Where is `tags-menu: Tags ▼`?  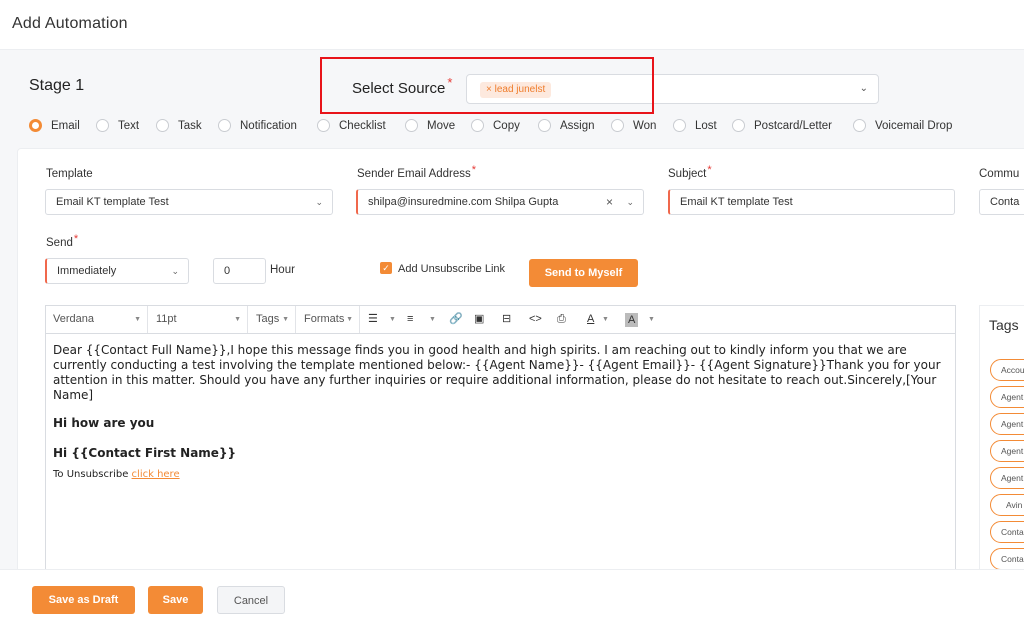 tags-menu: Tags ▼ is located at coordinates (272, 319).